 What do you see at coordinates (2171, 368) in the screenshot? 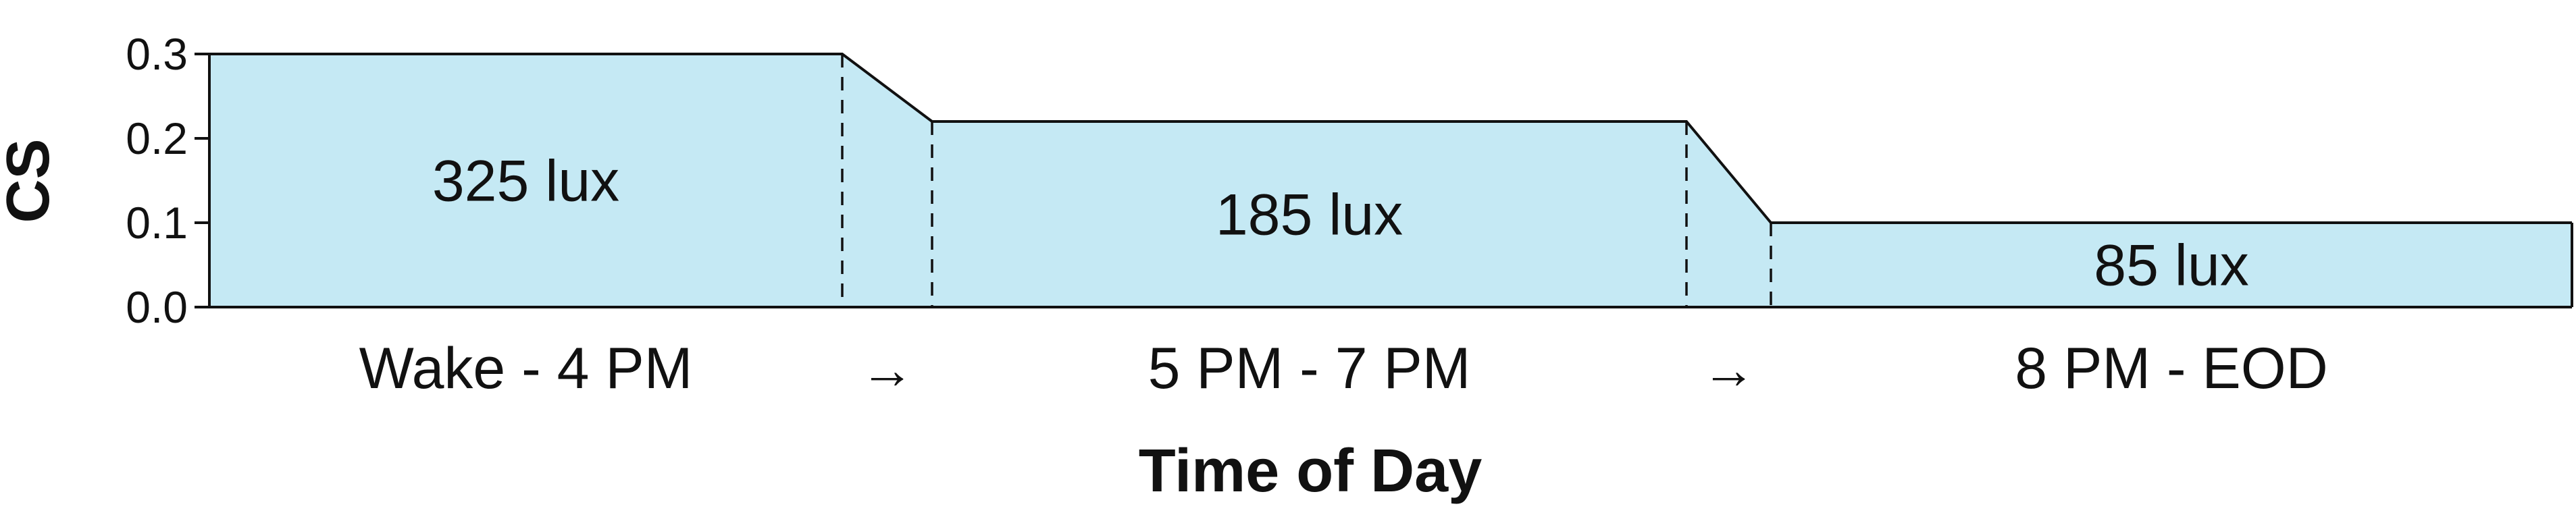
I see `x-category-label: 8 PM - EOD` at bounding box center [2171, 368].